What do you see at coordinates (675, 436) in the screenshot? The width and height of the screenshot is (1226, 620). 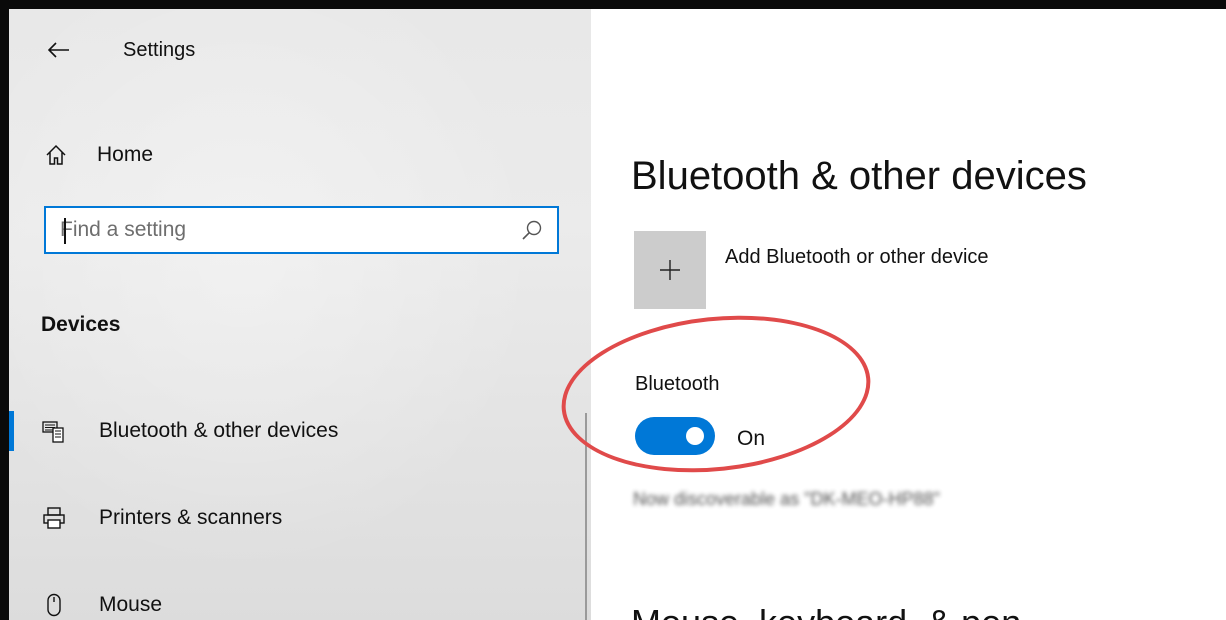 I see `bluetooth-toggle` at bounding box center [675, 436].